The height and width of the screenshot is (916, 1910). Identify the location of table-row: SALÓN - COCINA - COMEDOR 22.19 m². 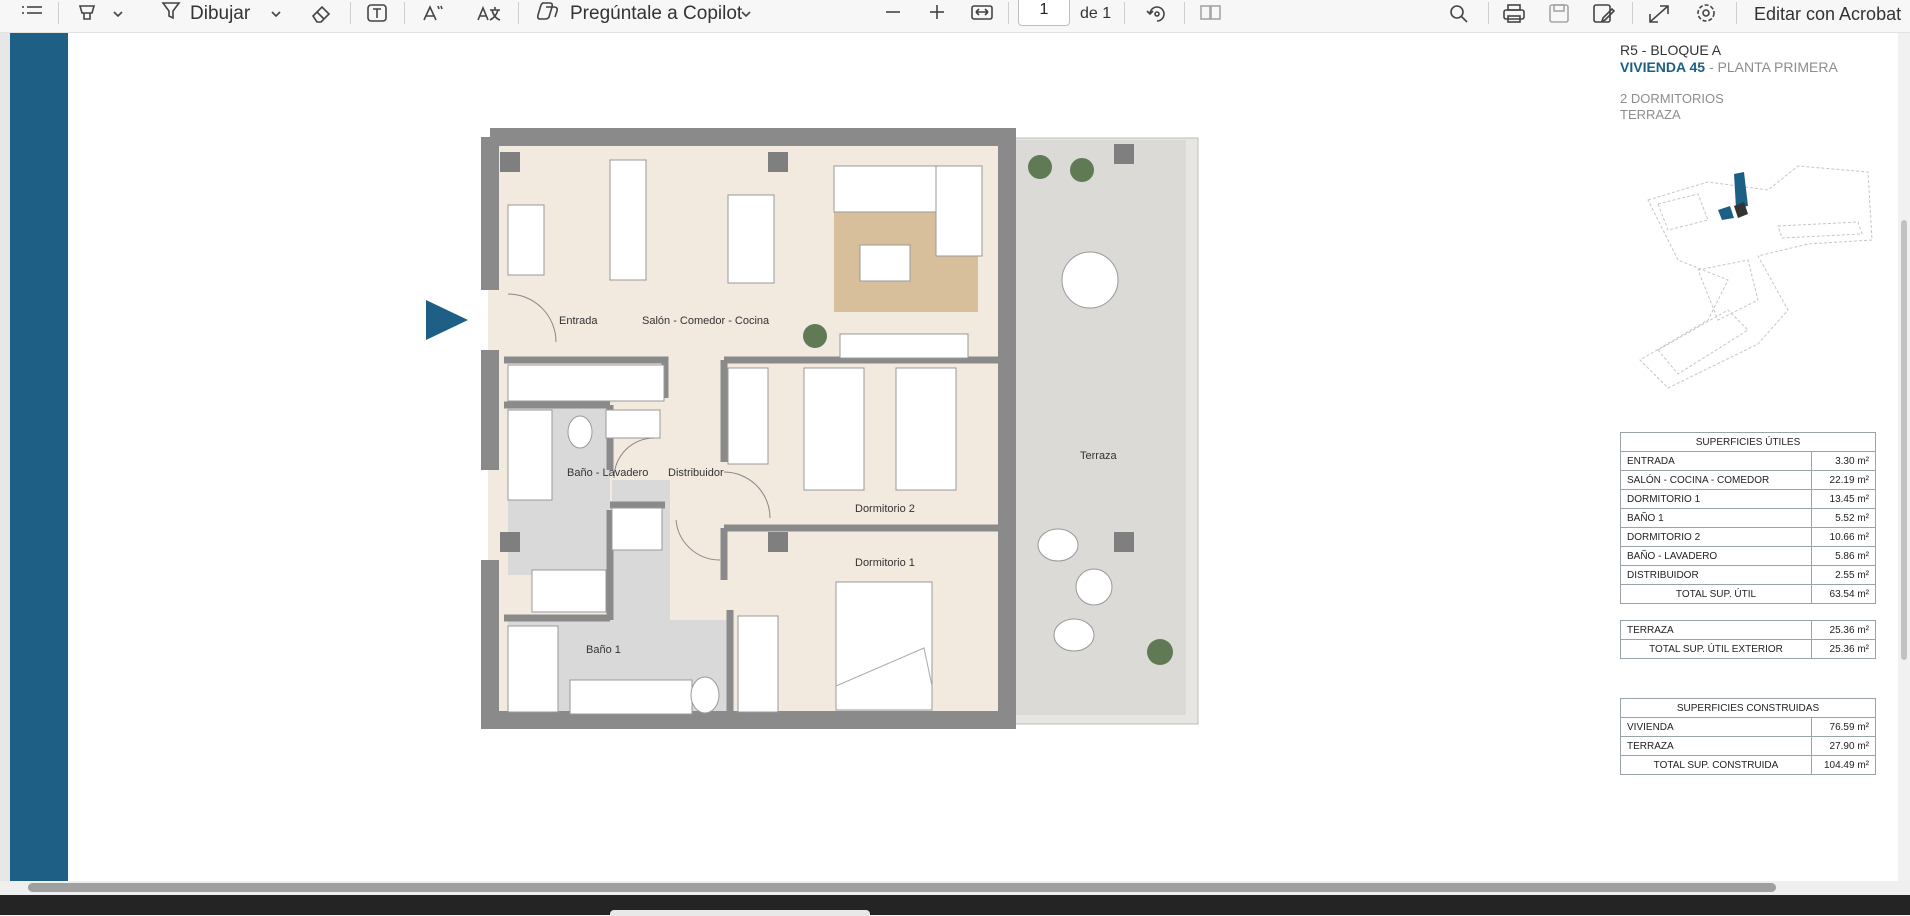
(1748, 480).